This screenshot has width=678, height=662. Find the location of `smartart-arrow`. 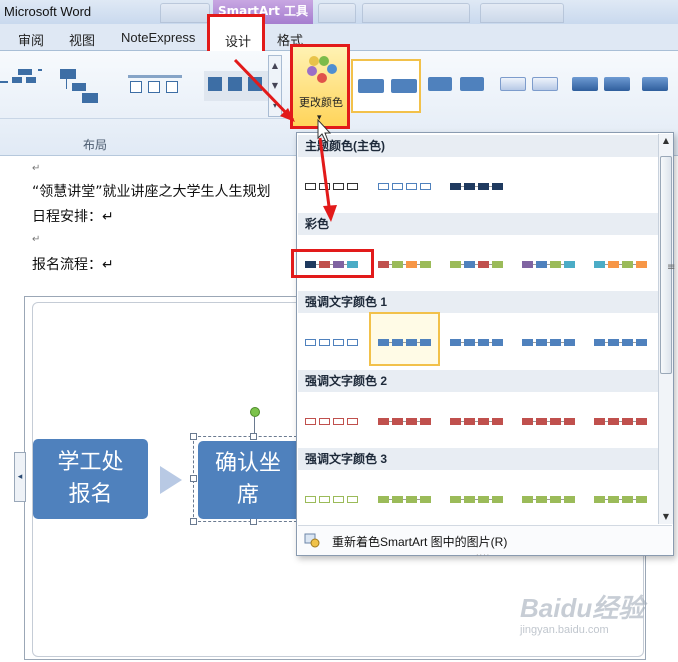

smartart-arrow is located at coordinates (171, 480).